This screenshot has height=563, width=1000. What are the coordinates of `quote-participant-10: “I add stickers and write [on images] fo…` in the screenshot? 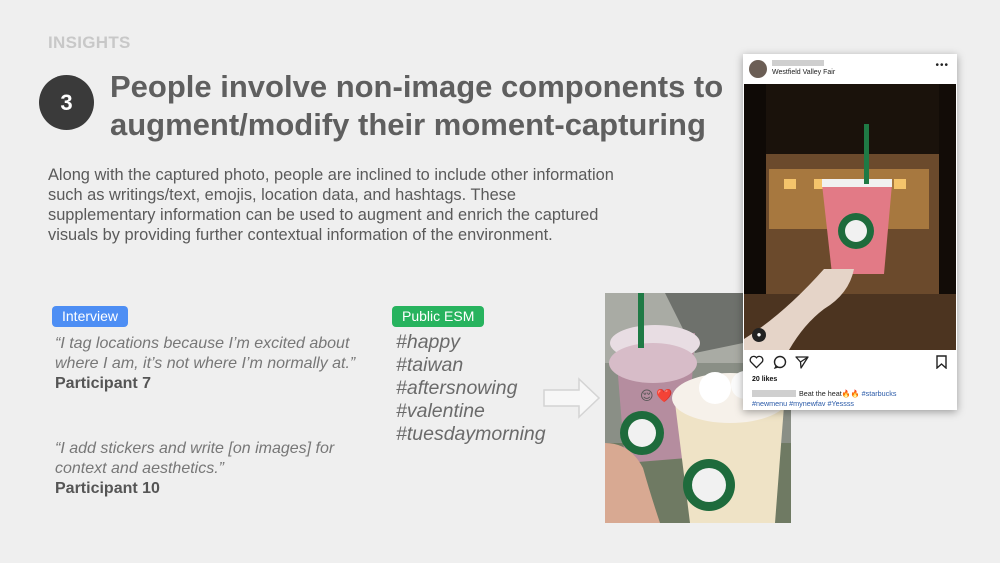 It's located at (194, 459).